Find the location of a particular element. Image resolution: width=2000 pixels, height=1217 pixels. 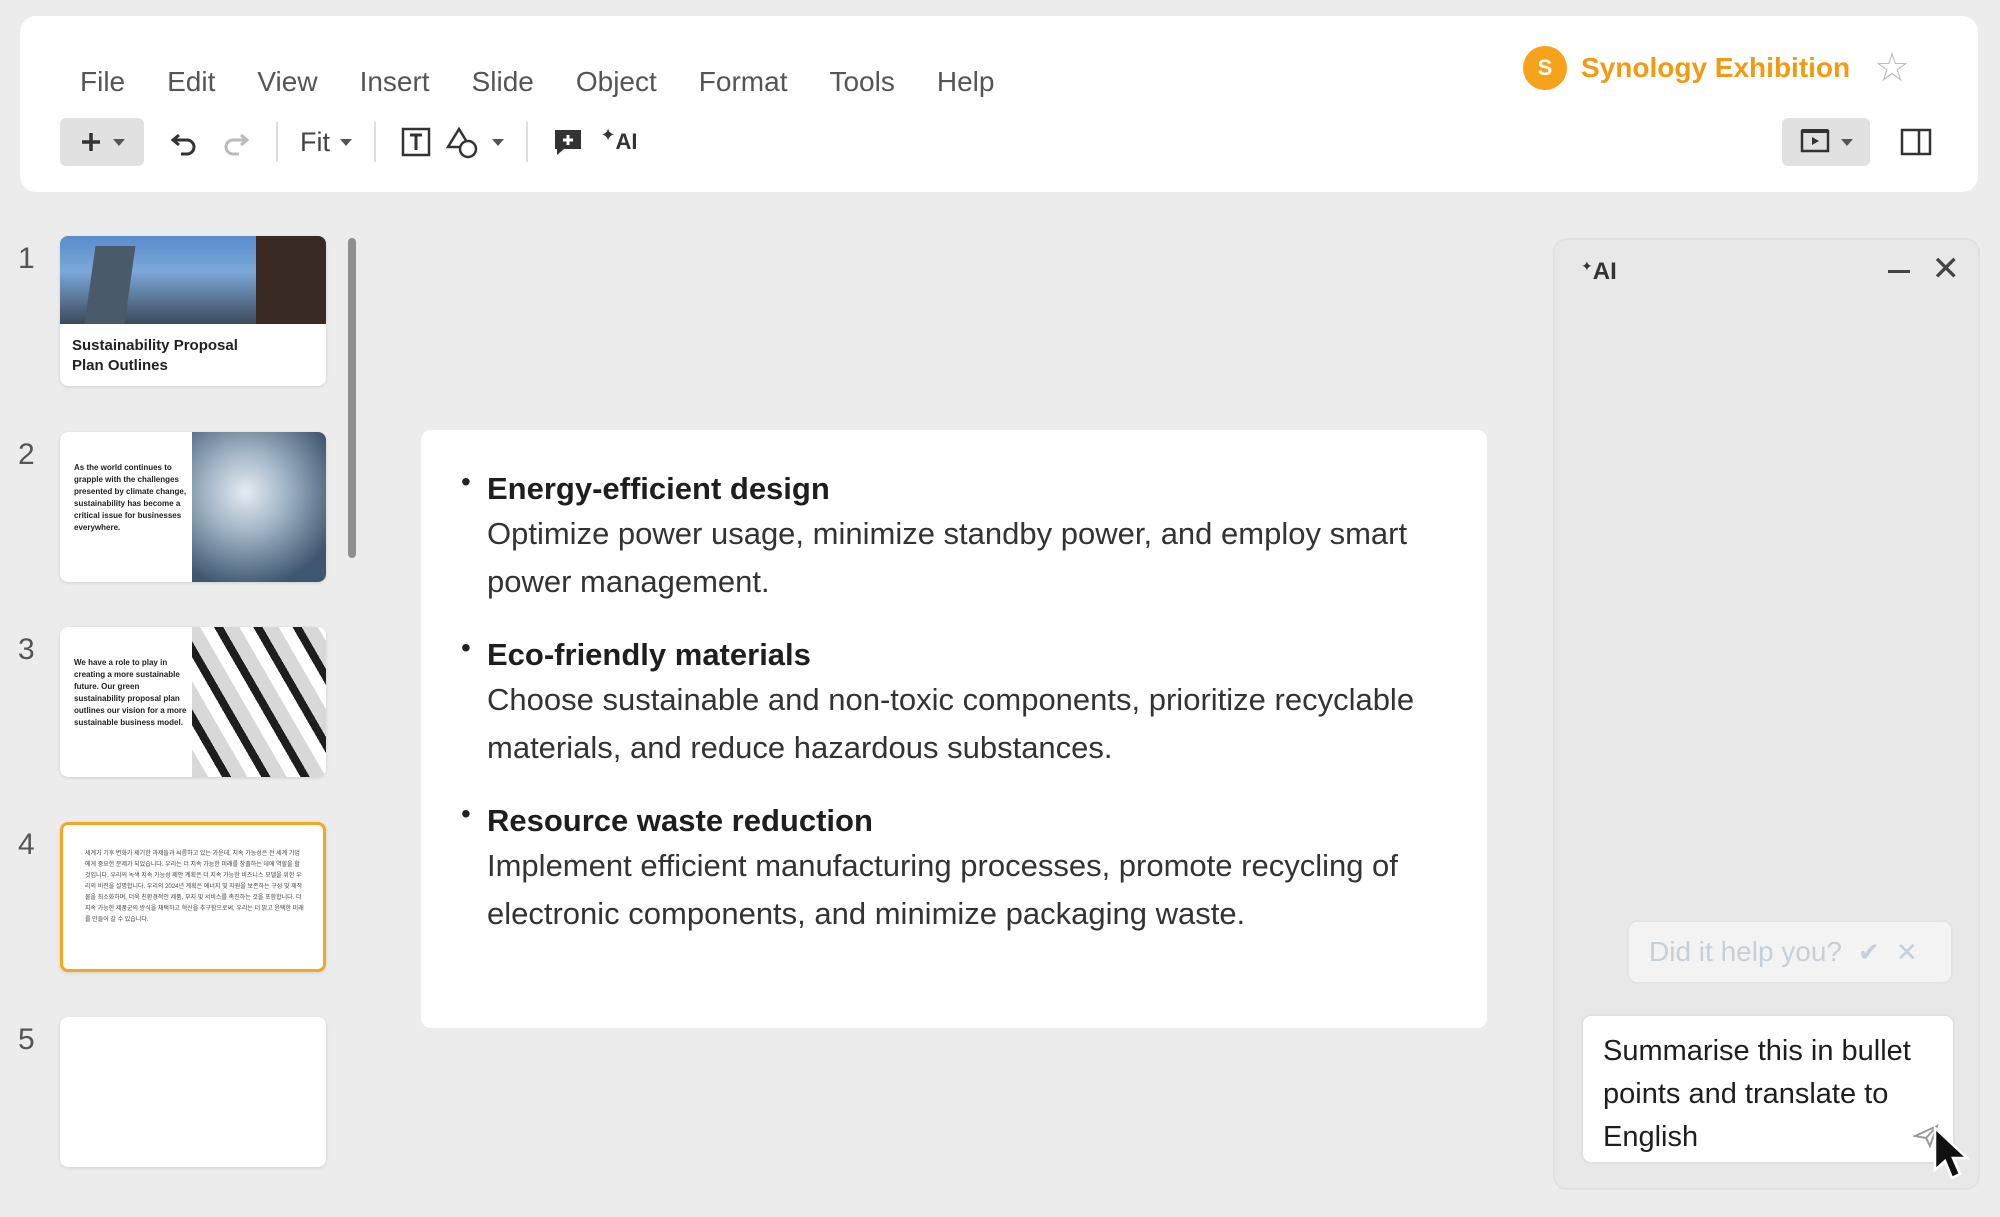

redo-icon is located at coordinates (237, 144).